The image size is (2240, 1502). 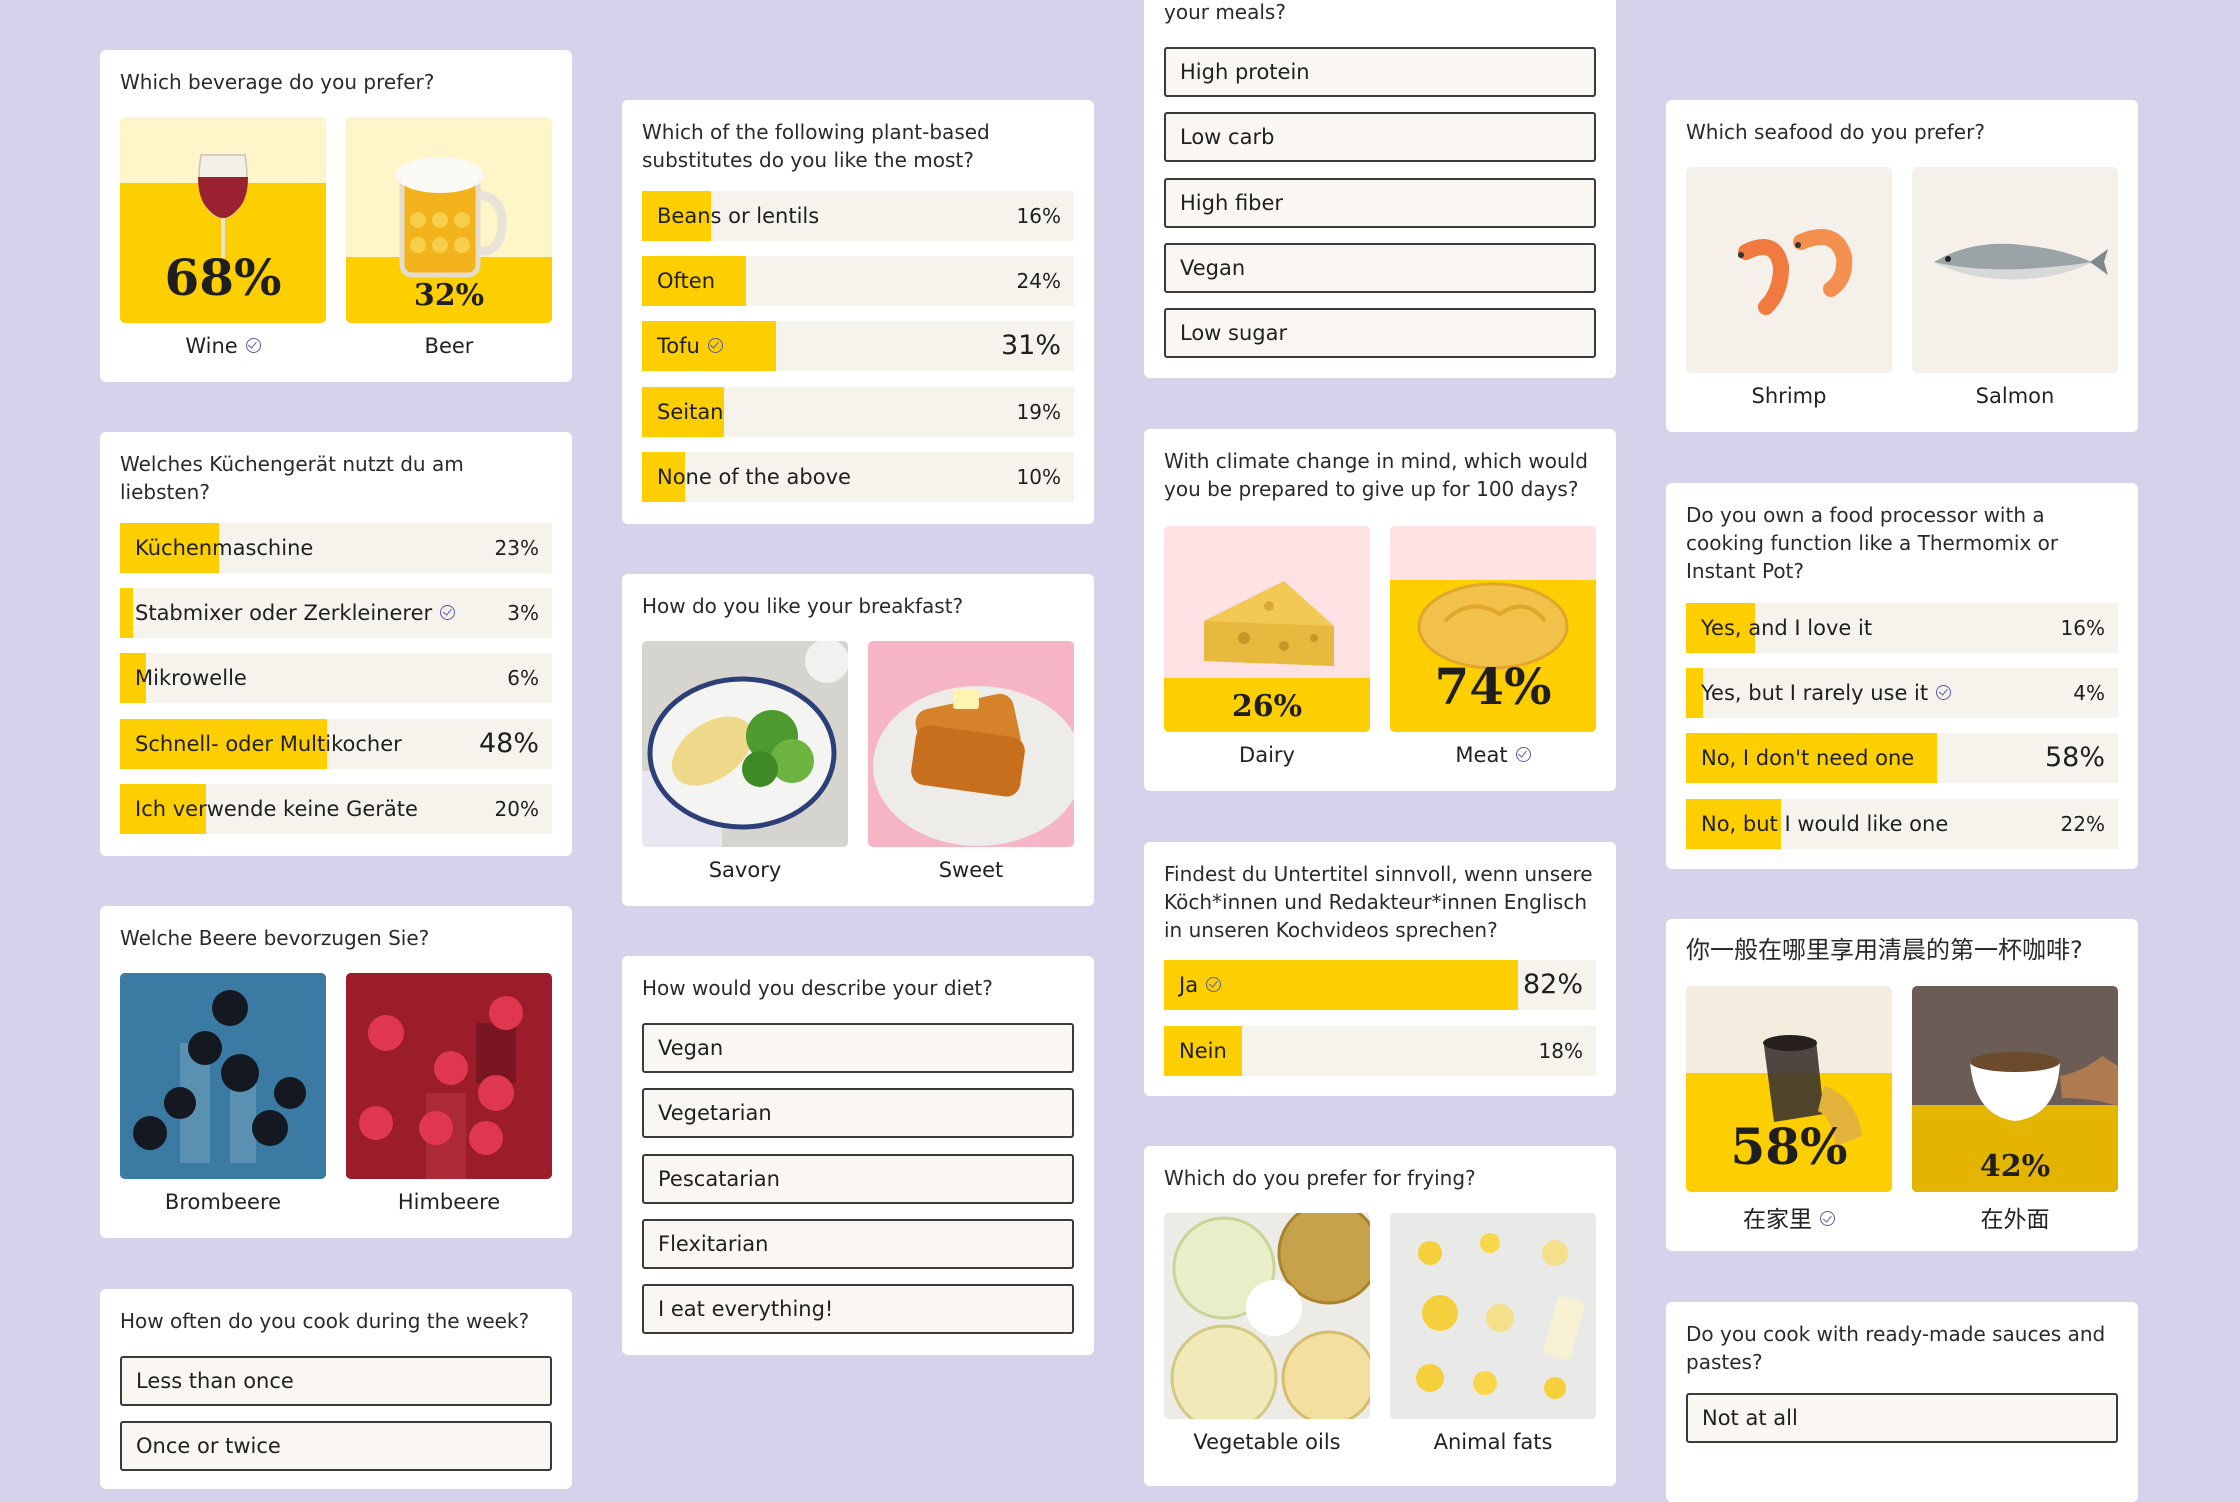 What do you see at coordinates (2082, 824) in the screenshot?
I see `option-percent: 22%` at bounding box center [2082, 824].